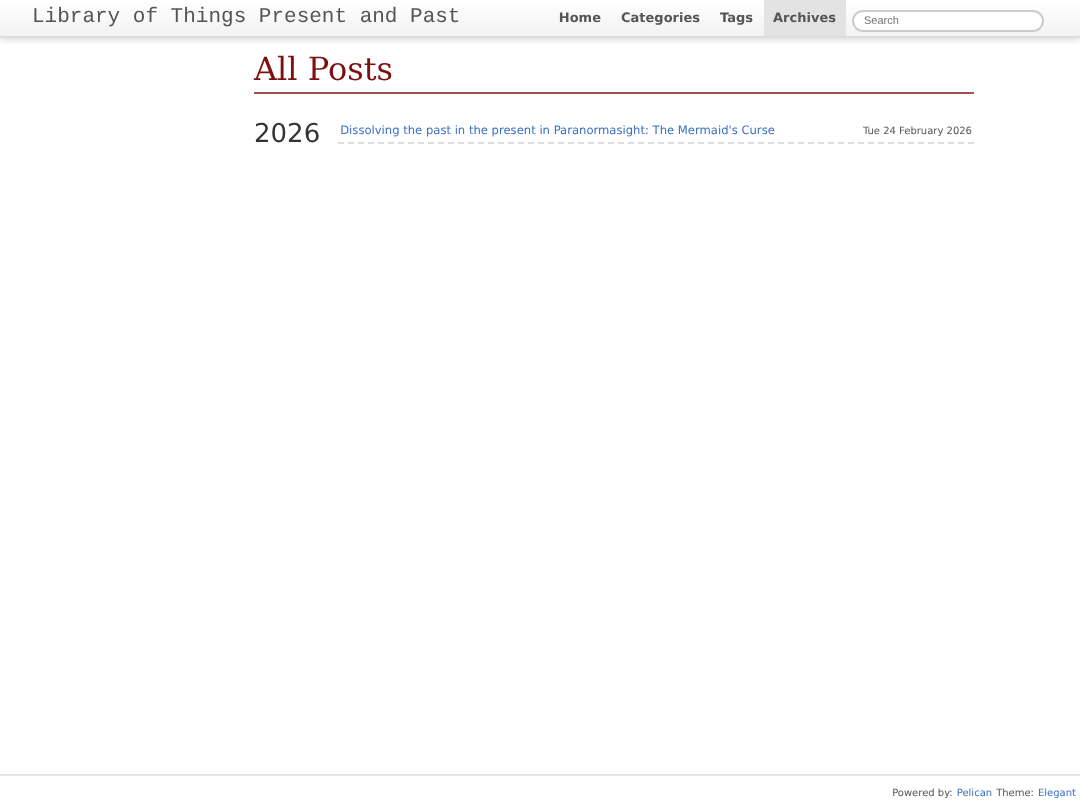  What do you see at coordinates (614, 72) in the screenshot?
I see `page-title: All Posts` at bounding box center [614, 72].